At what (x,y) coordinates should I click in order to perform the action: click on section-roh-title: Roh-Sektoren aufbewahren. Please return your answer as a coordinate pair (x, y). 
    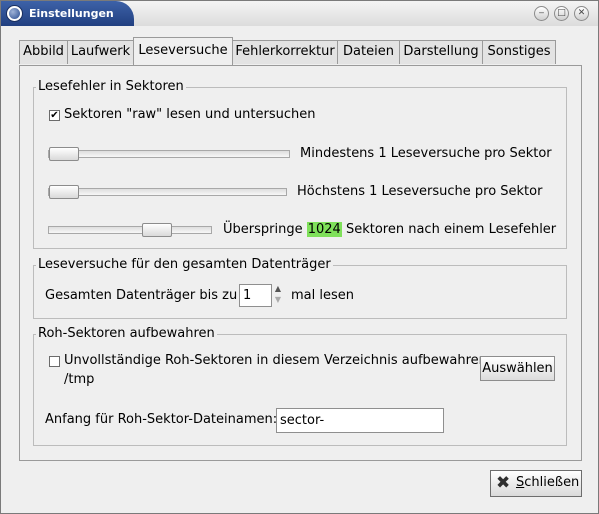
    Looking at the image, I should click on (126, 333).